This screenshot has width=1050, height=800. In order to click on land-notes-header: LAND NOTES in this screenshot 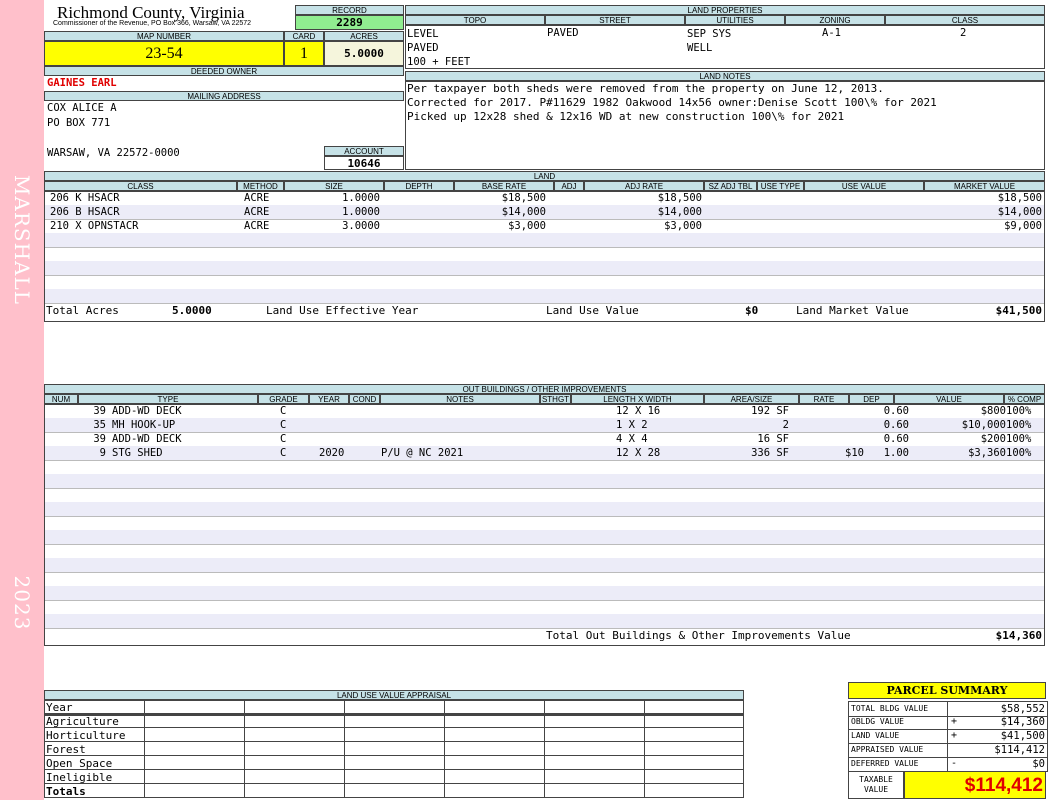, I will do `click(725, 76)`.